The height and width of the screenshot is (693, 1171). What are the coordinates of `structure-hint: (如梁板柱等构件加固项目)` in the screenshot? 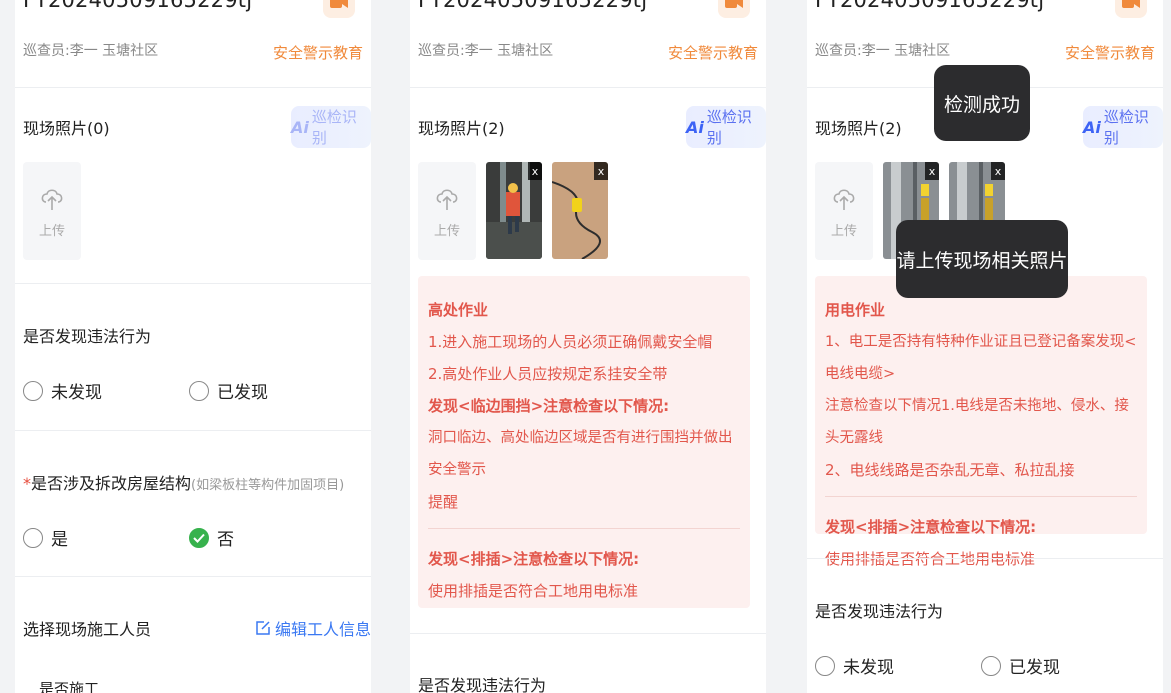 It's located at (268, 485).